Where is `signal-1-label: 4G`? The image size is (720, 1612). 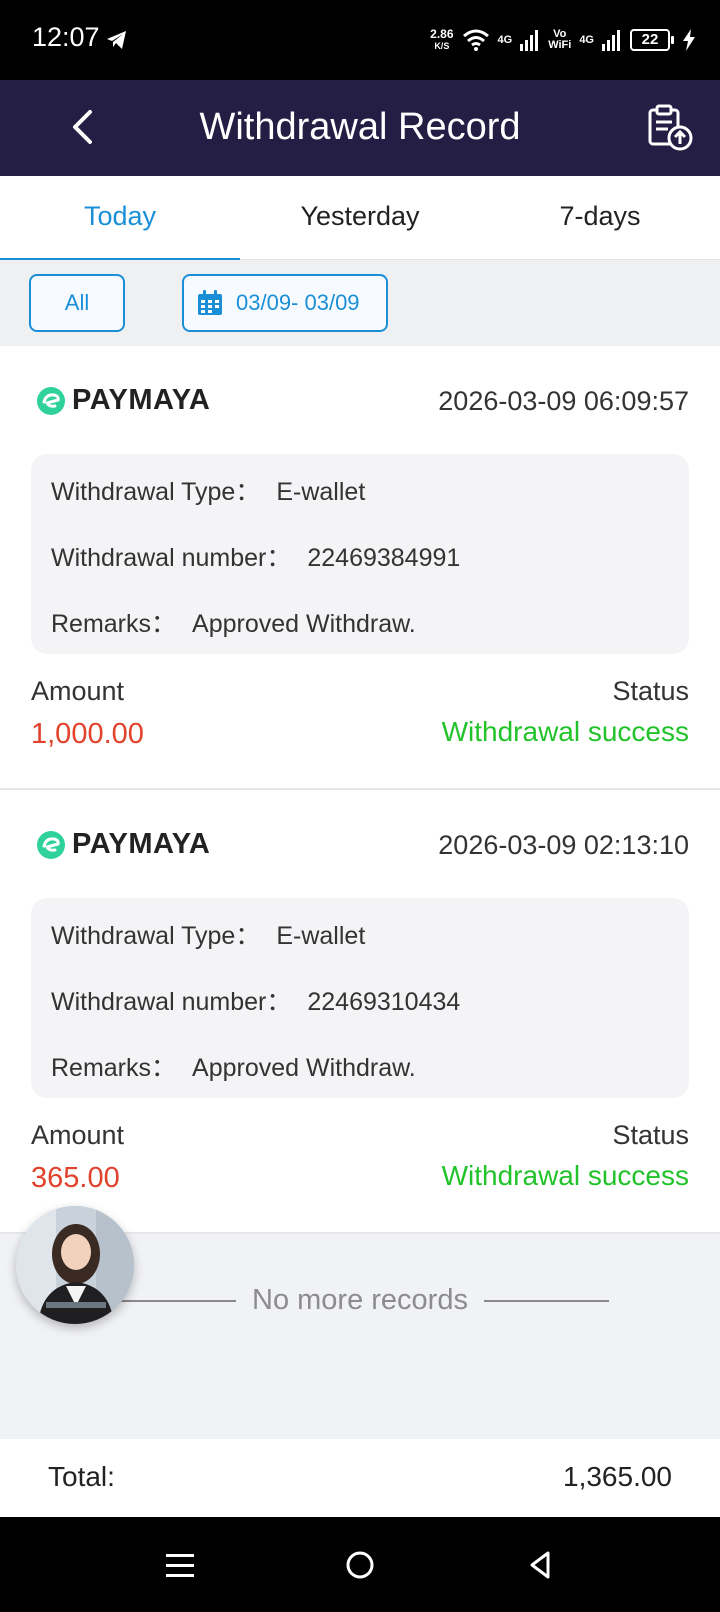 signal-1-label: 4G is located at coordinates (505, 39).